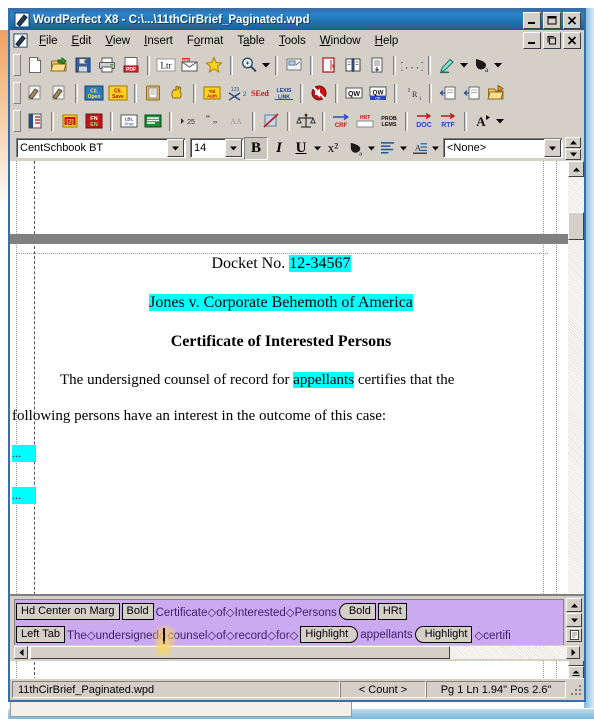 This screenshot has width=594, height=719. What do you see at coordinates (59, 65) in the screenshot?
I see `open-folder-icon` at bounding box center [59, 65].